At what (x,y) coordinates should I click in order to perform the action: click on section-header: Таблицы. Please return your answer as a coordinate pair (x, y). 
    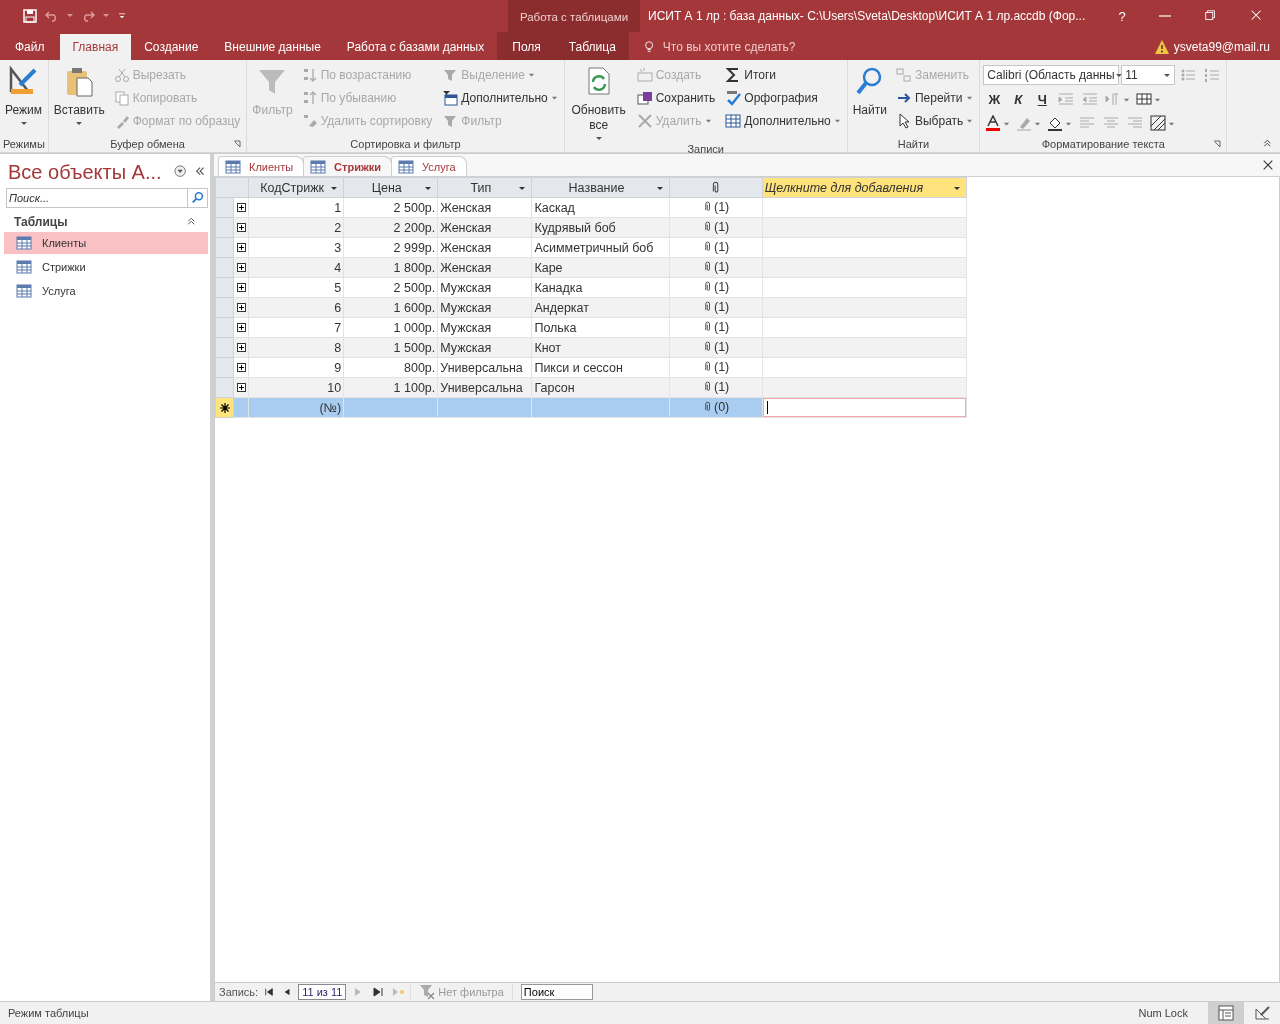
    Looking at the image, I should click on (106, 222).